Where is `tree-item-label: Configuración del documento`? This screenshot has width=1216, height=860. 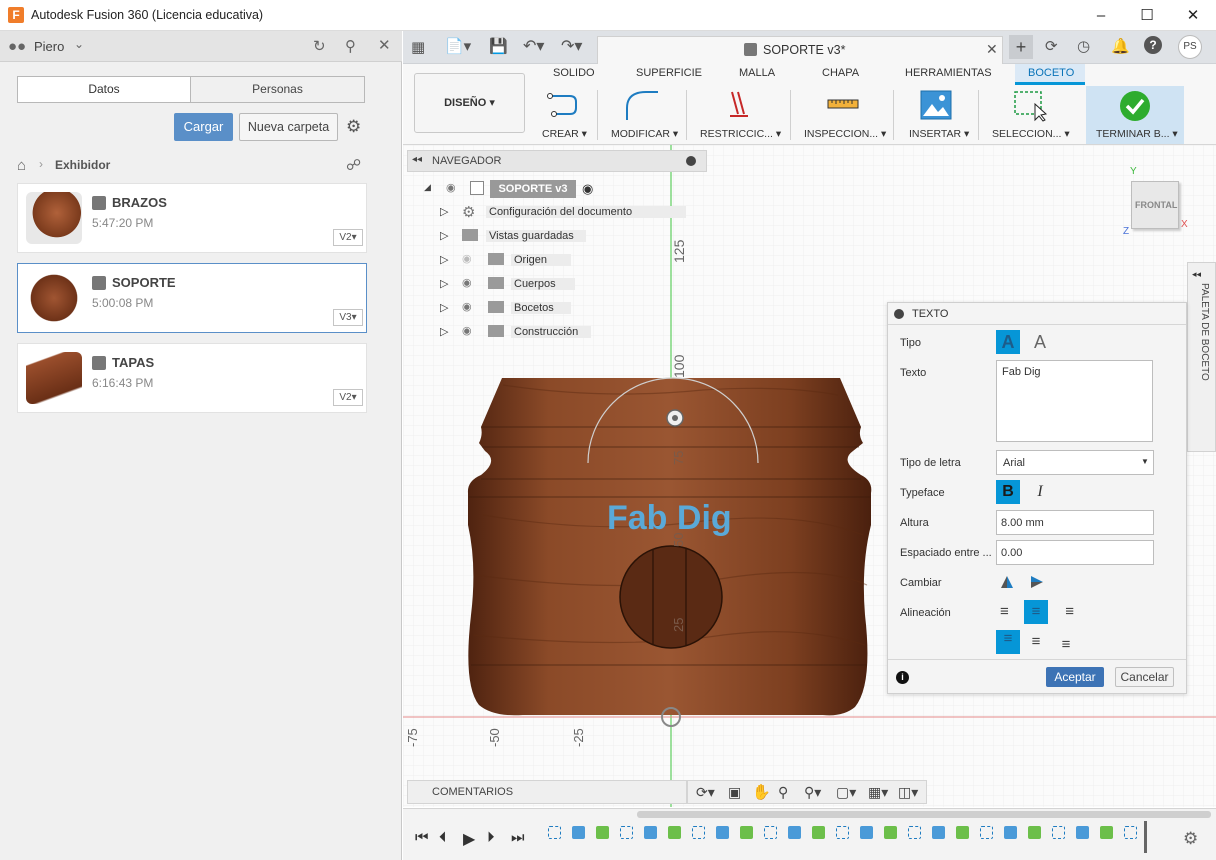 tree-item-label: Configuración del documento is located at coordinates (586, 212).